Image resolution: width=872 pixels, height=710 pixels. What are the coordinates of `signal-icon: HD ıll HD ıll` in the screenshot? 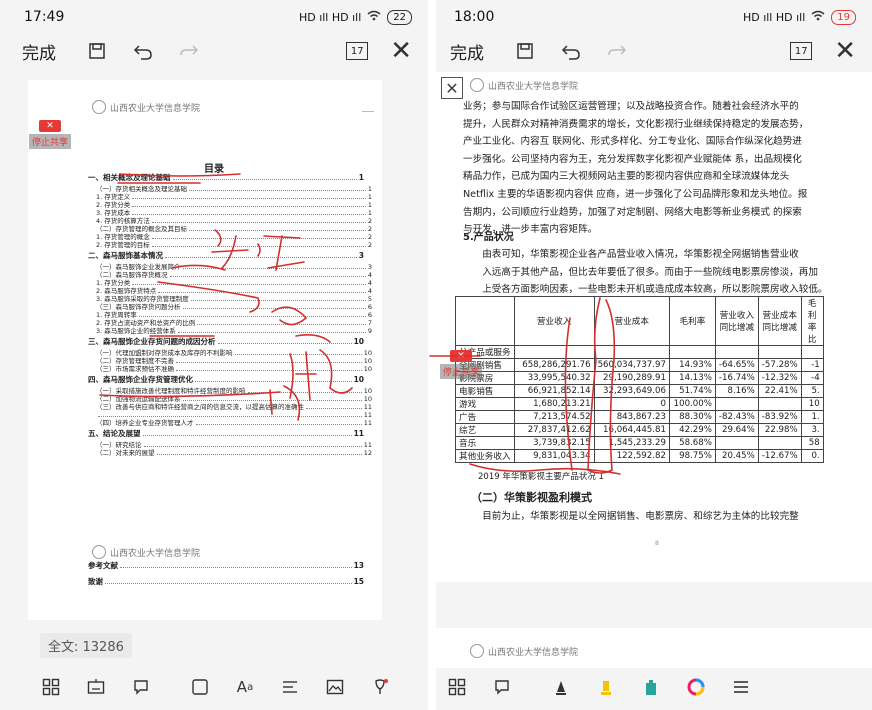 It's located at (330, 17).